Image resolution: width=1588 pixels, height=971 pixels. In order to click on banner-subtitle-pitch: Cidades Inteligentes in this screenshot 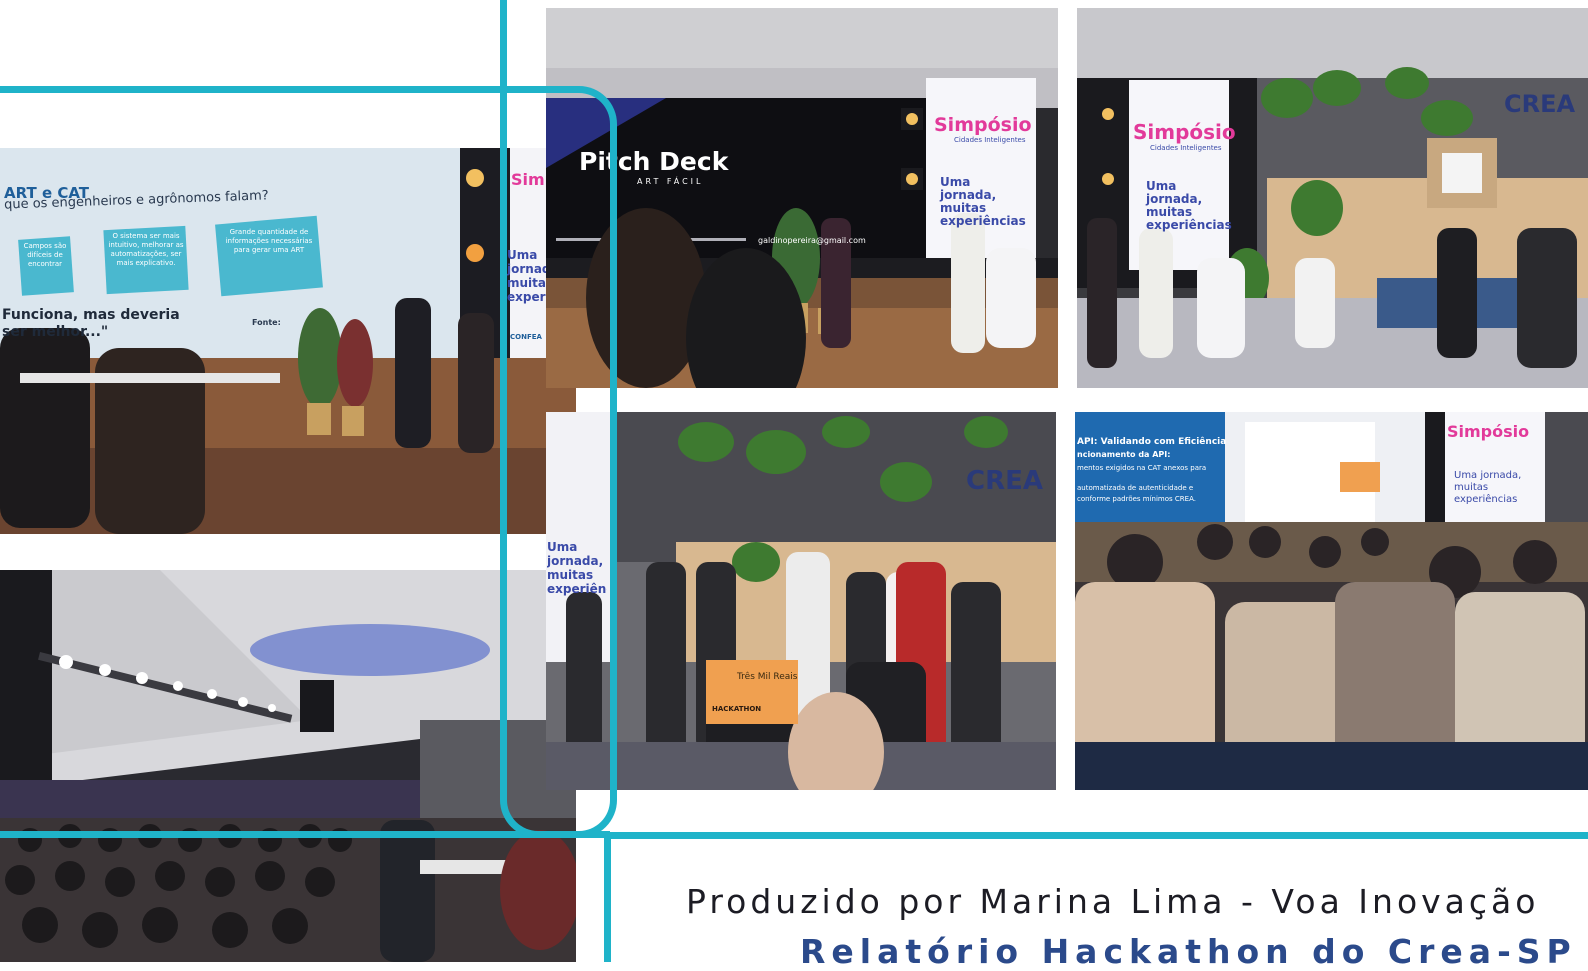, I will do `click(990, 140)`.